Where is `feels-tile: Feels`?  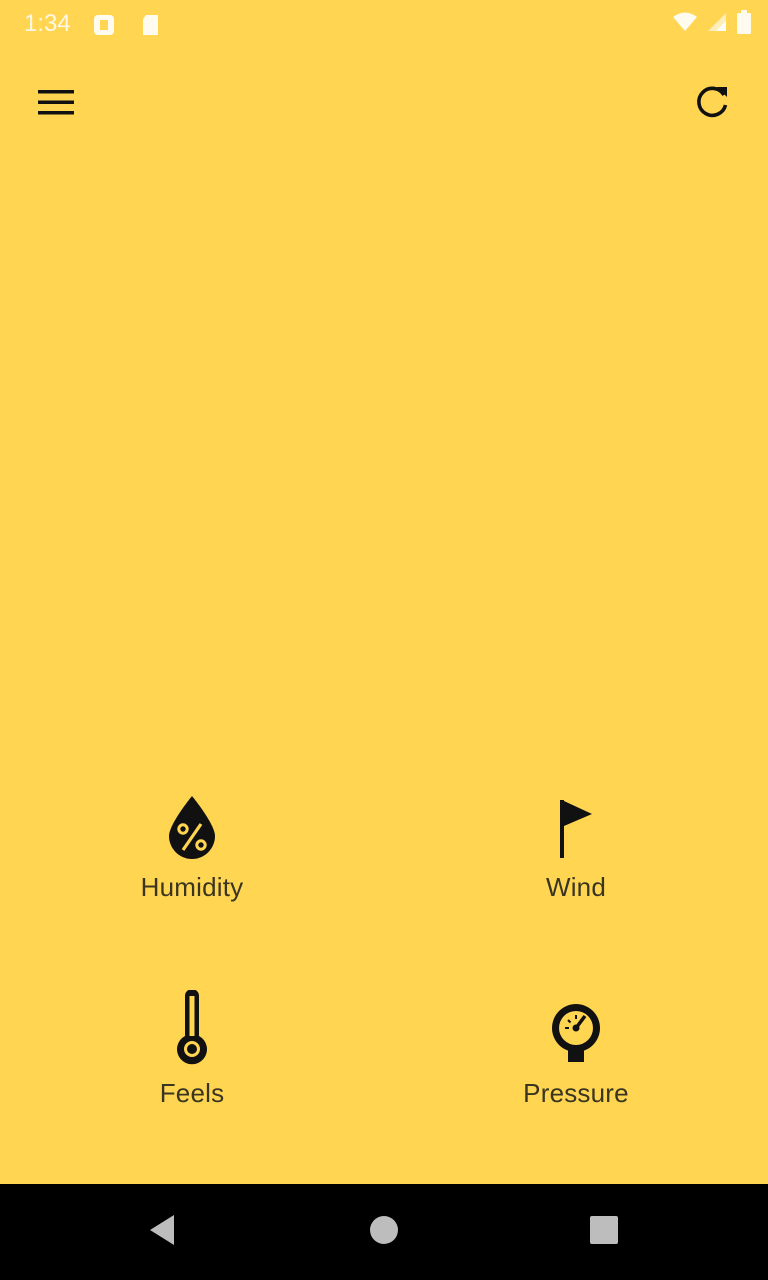 feels-tile: Feels is located at coordinates (192, 1081).